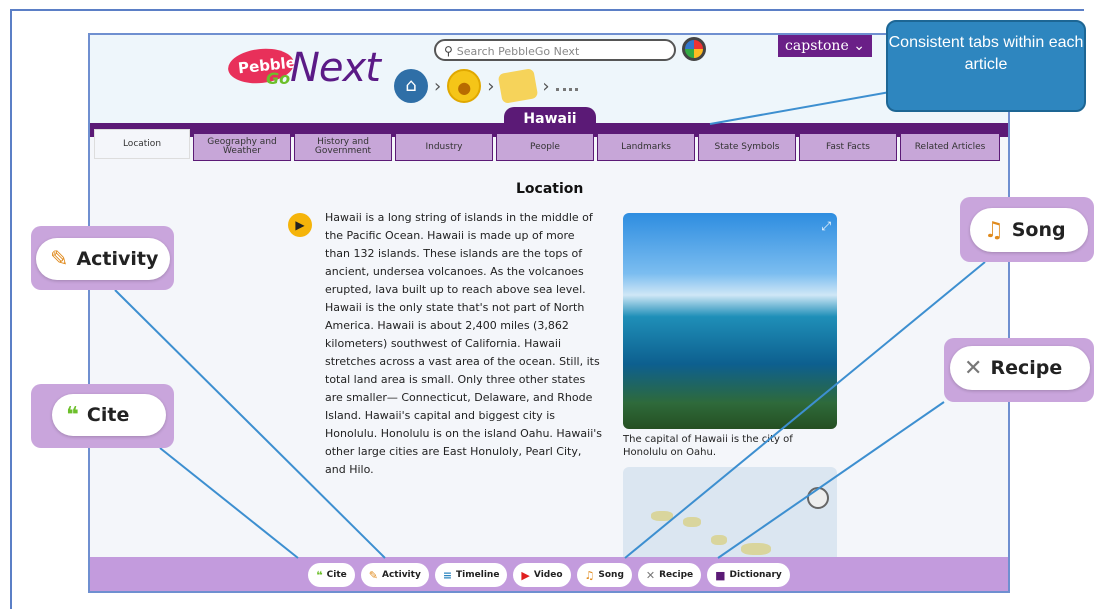 The image size is (1094, 609). What do you see at coordinates (973, 368) in the screenshot?
I see `utensils-icon: ✕` at bounding box center [973, 368].